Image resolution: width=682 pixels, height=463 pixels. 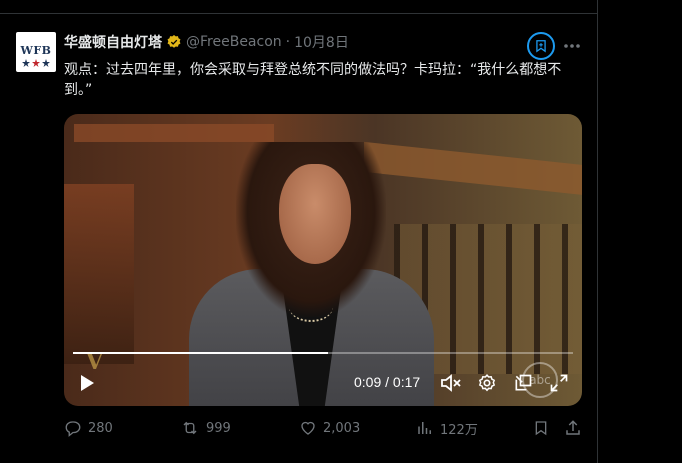 What do you see at coordinates (473, 169) in the screenshot?
I see `video-background-beam` at bounding box center [473, 169].